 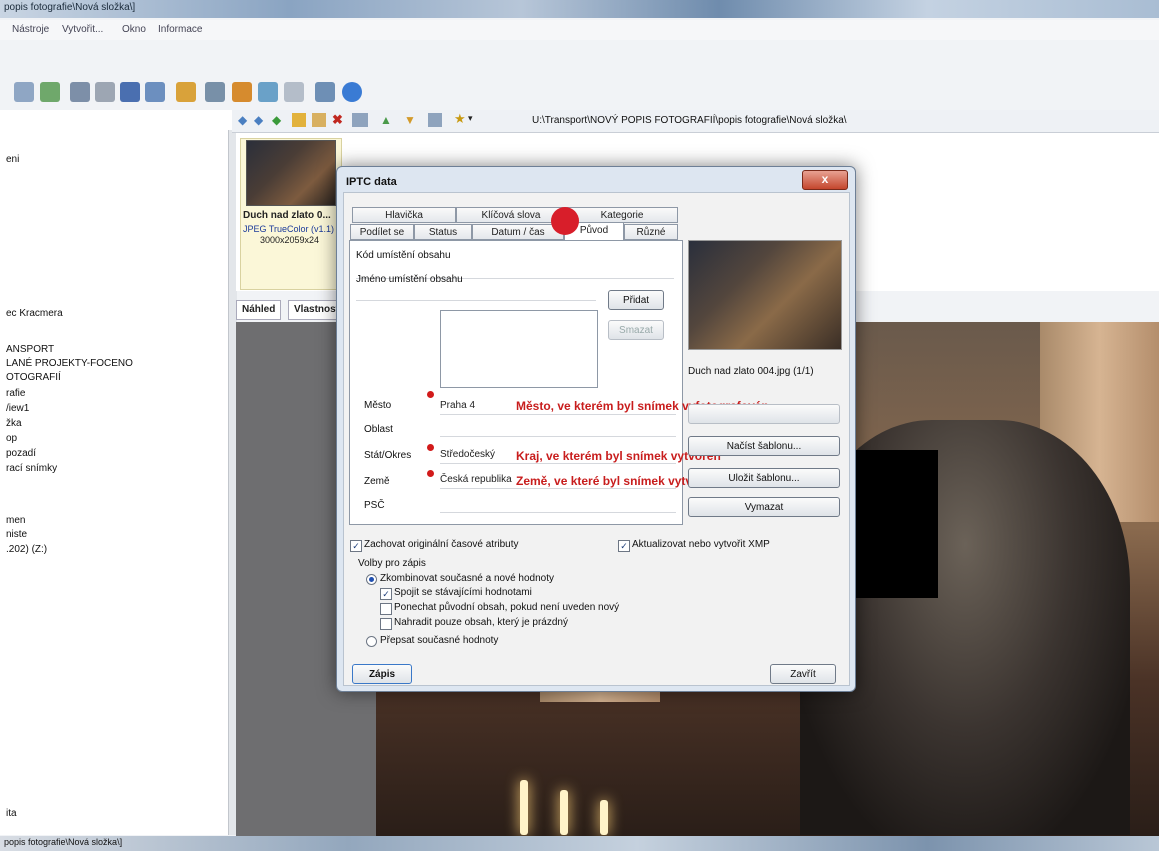 What do you see at coordinates (130, 92) in the screenshot?
I see `slideshow-icon` at bounding box center [130, 92].